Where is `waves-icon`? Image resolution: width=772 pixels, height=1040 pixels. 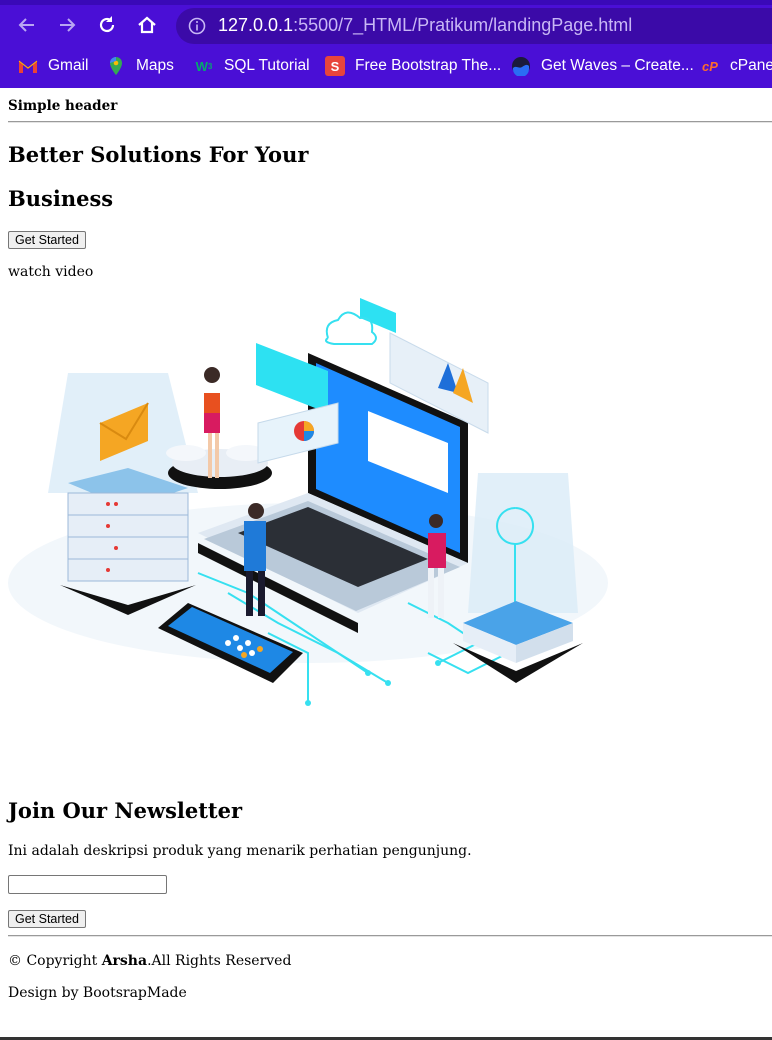 waves-icon is located at coordinates (521, 66).